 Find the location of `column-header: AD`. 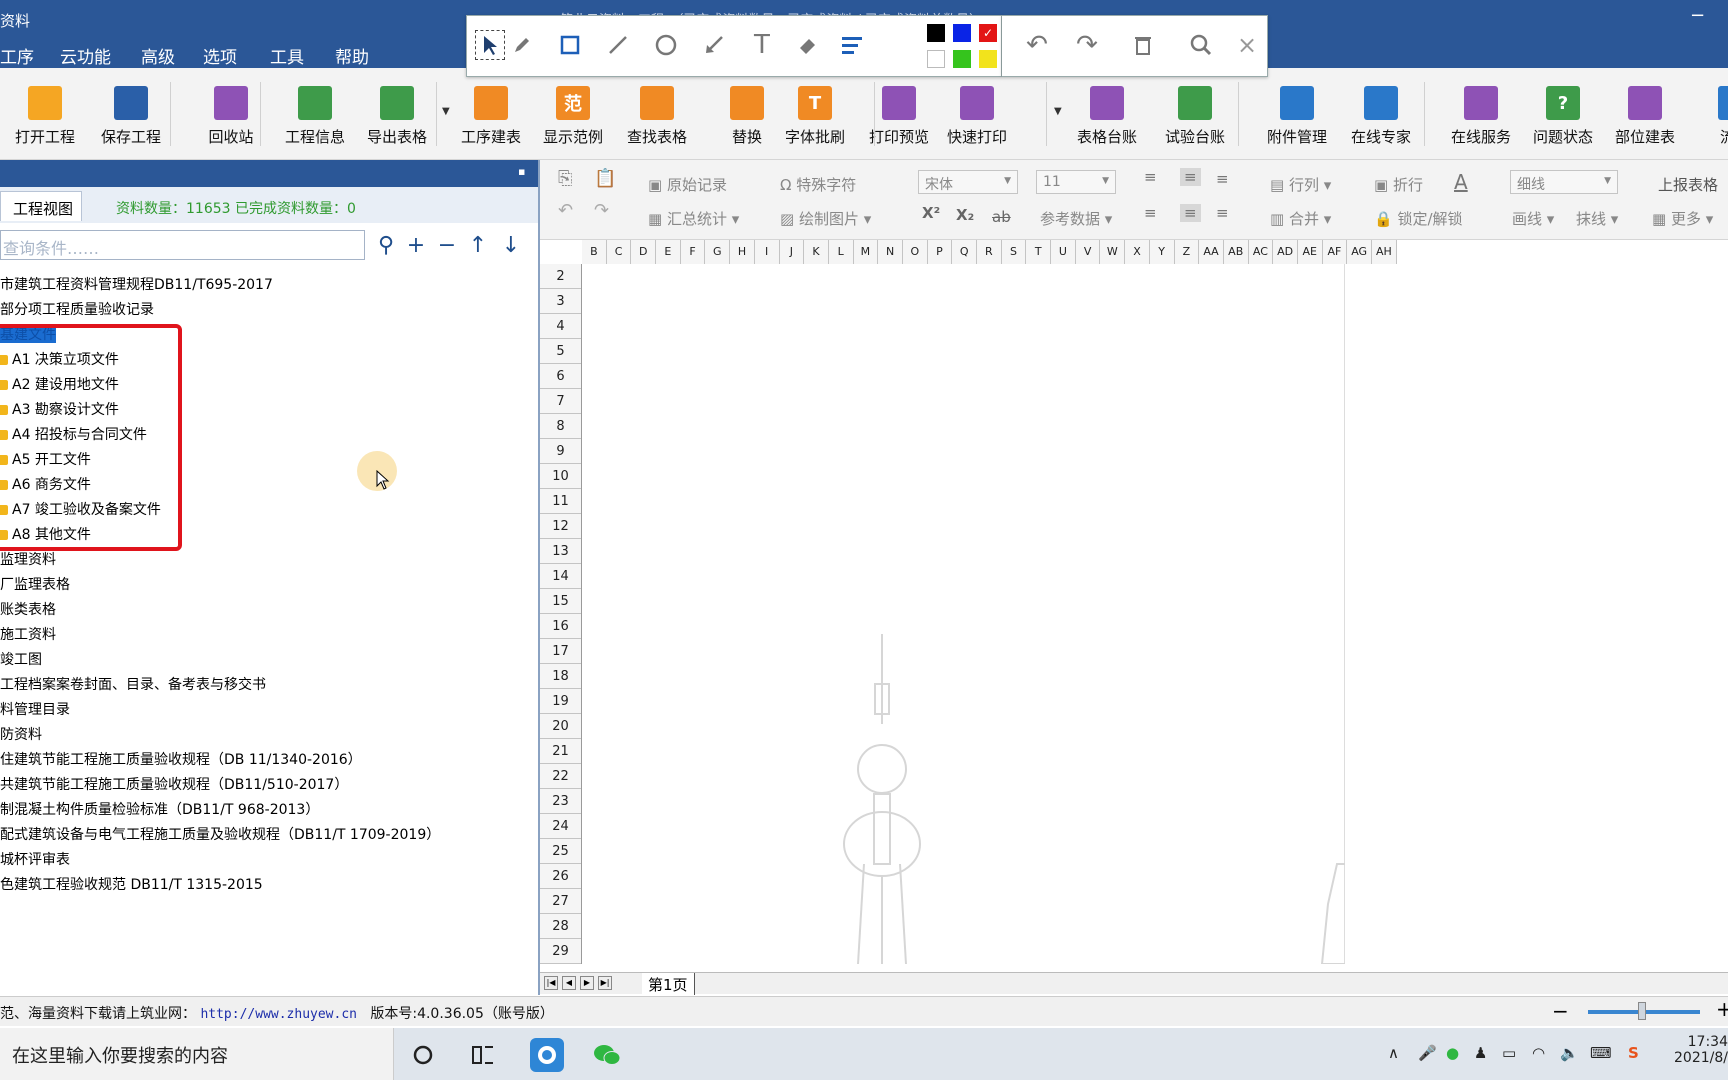

column-header: AD is located at coordinates (1285, 252).